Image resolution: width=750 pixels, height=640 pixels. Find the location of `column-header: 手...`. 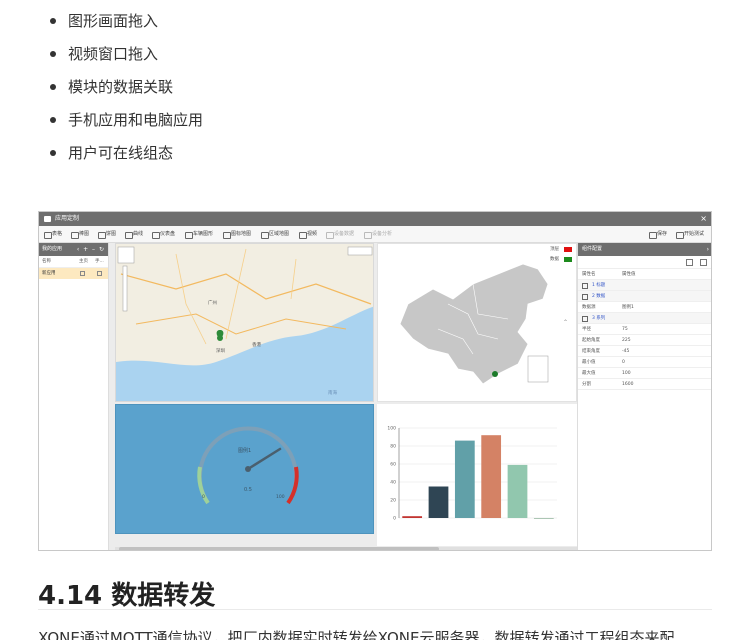

column-header: 手... is located at coordinates (99, 261).